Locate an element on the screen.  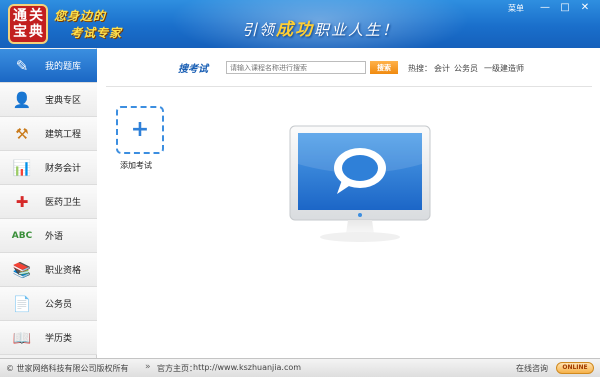
logo-char: 关 is located at coordinates (36, 16).